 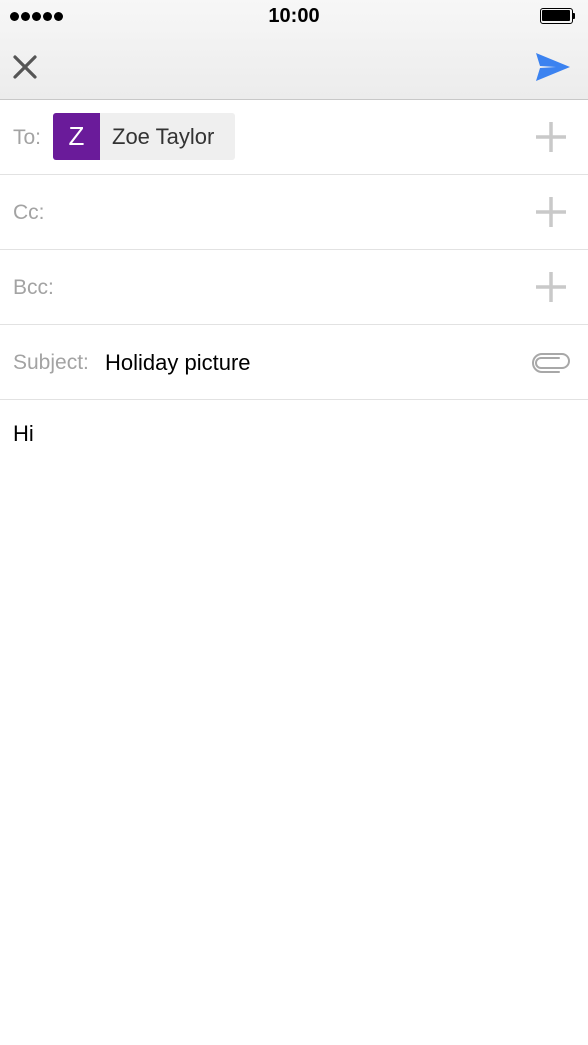 I want to click on recipient-avatar: Z, so click(x=76, y=136).